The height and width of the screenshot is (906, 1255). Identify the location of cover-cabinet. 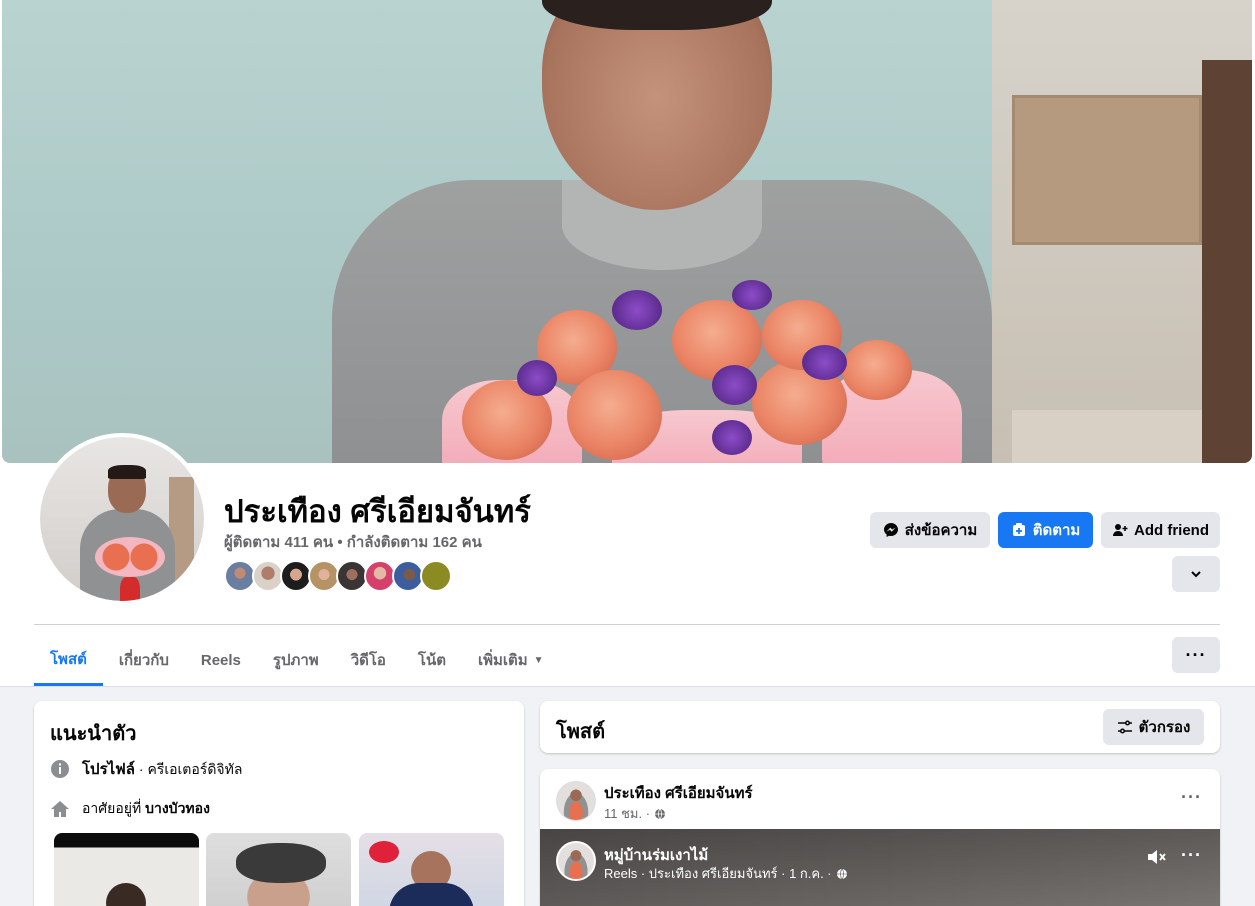
(1107, 170).